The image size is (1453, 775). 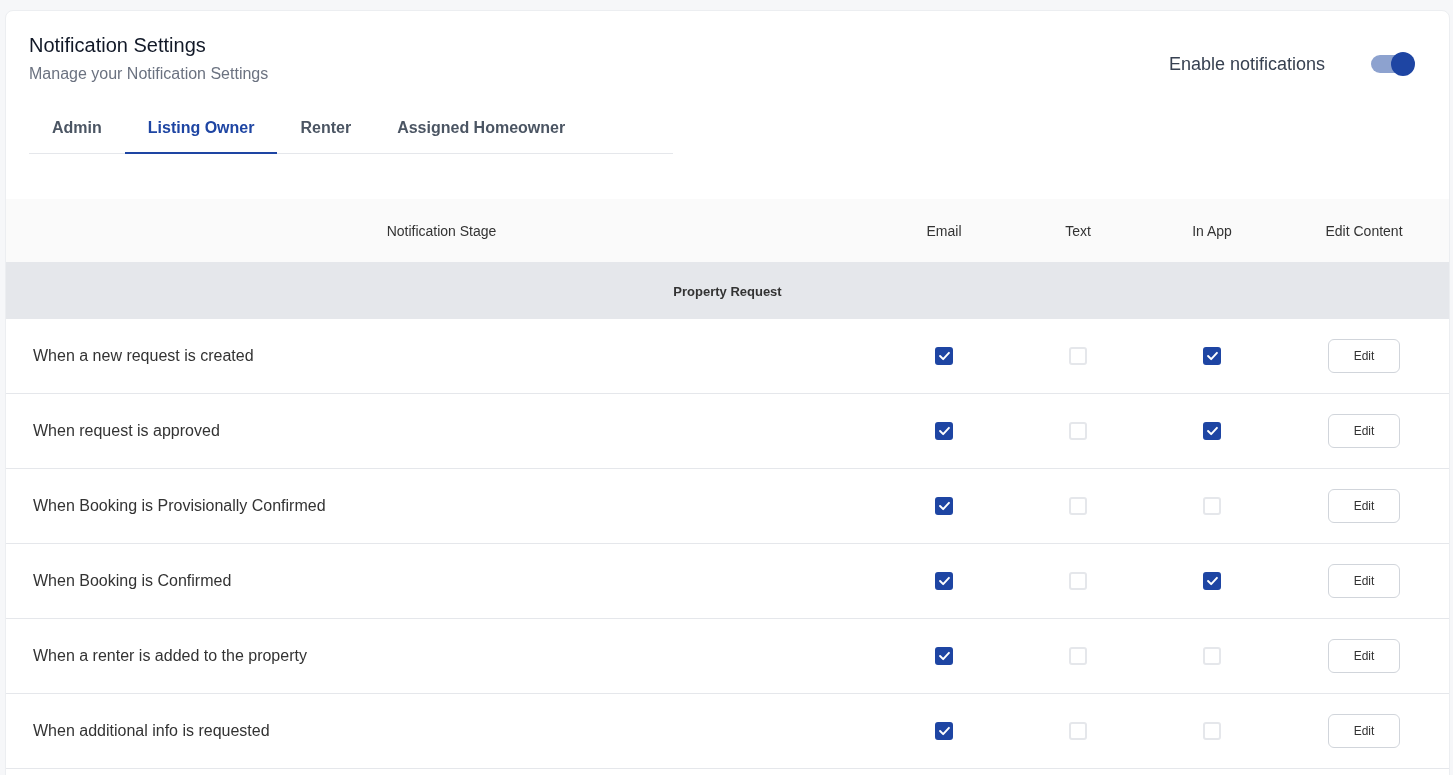 What do you see at coordinates (727, 291) in the screenshot?
I see `group-heading: Property Request` at bounding box center [727, 291].